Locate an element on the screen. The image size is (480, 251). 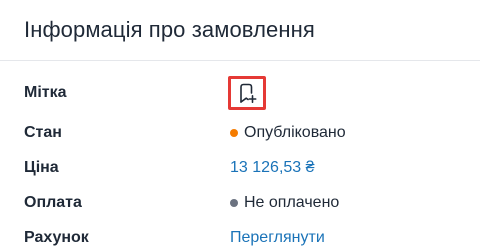
row-tag: Мітка is located at coordinates (240, 93).